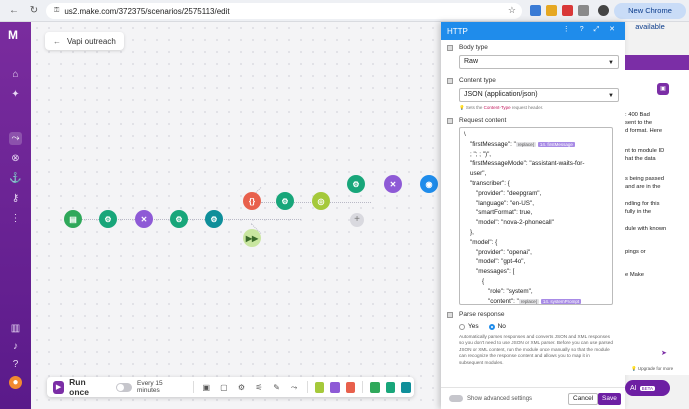 The width and height of the screenshot is (689, 409). Describe the element at coordinates (15, 218) in the screenshot. I see `more-icon: ⋮` at that location.